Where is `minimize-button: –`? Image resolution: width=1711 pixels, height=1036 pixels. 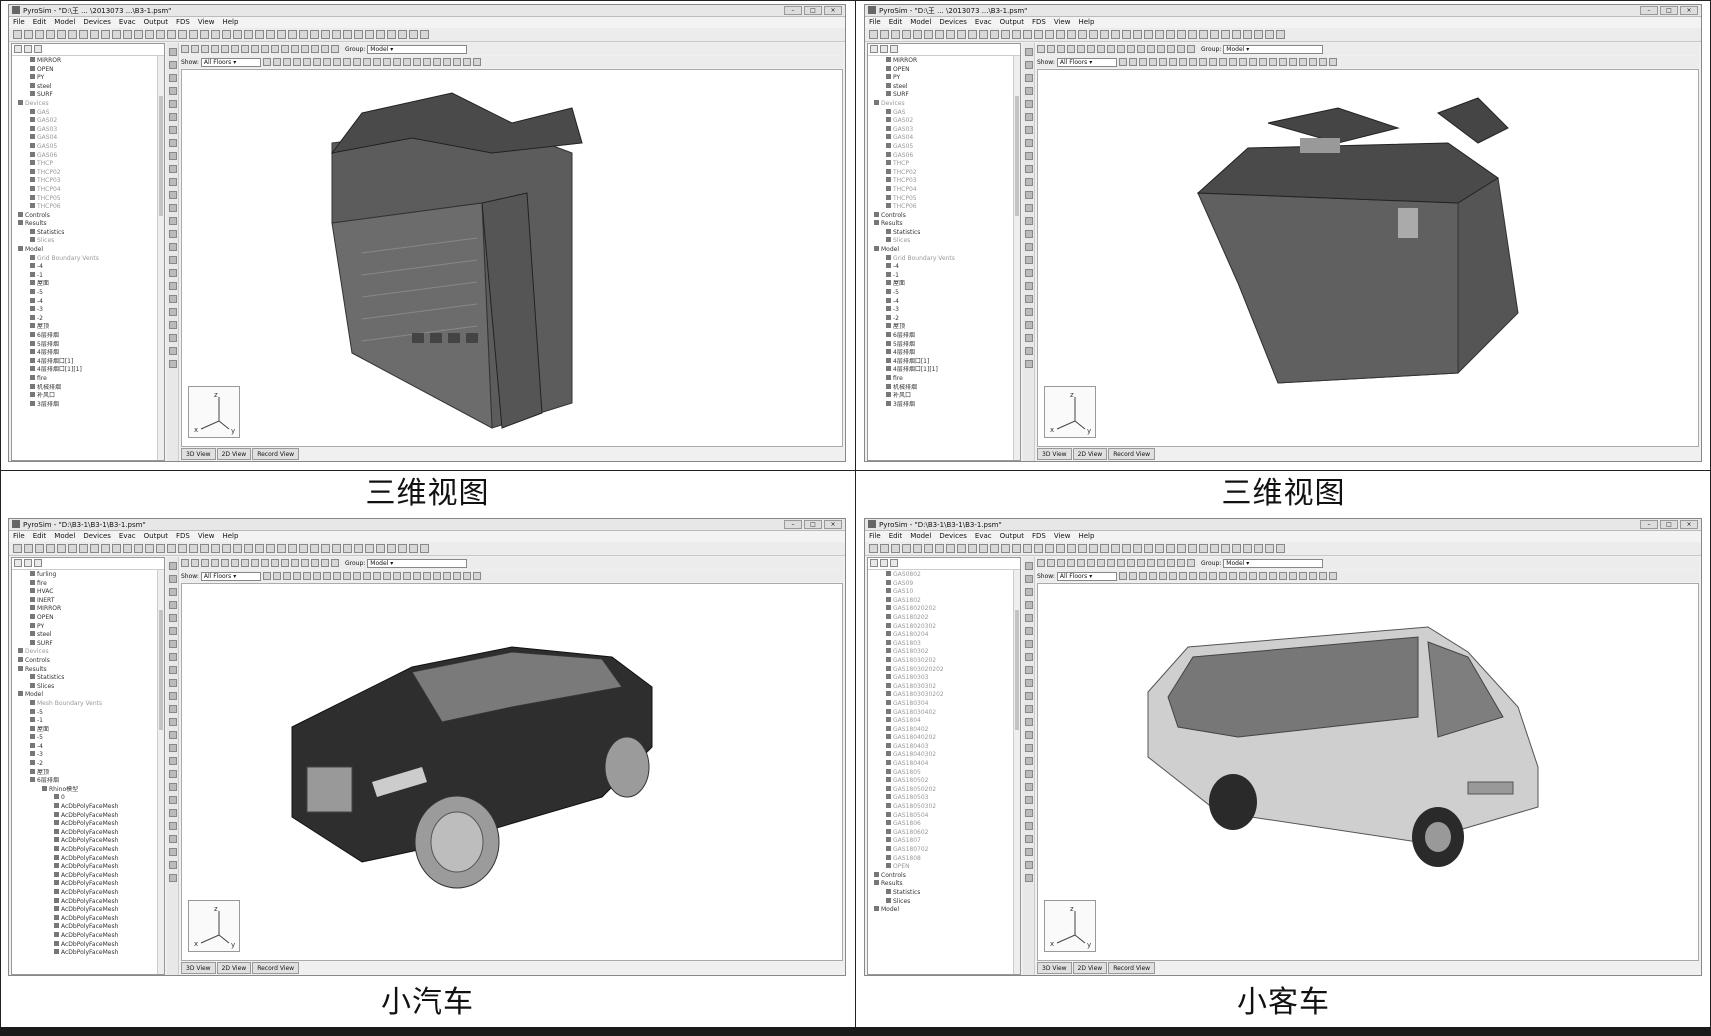
minimize-button: – is located at coordinates (793, 10).